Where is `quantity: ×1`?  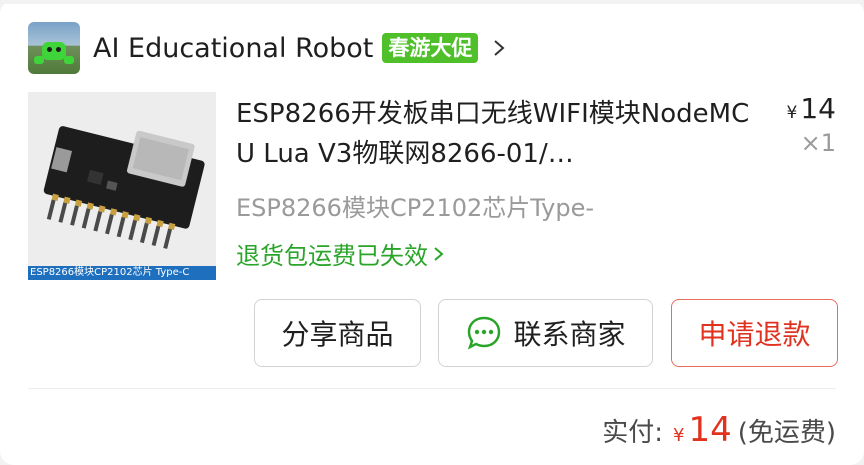
quantity: ×1 is located at coordinates (818, 143).